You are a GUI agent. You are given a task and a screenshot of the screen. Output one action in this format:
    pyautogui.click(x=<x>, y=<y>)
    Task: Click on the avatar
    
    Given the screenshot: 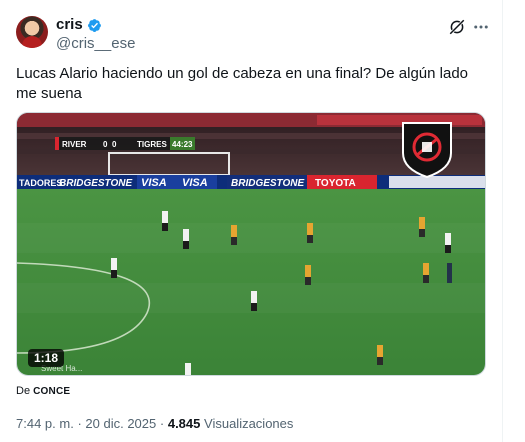 What is the action you would take?
    pyautogui.click(x=32, y=32)
    